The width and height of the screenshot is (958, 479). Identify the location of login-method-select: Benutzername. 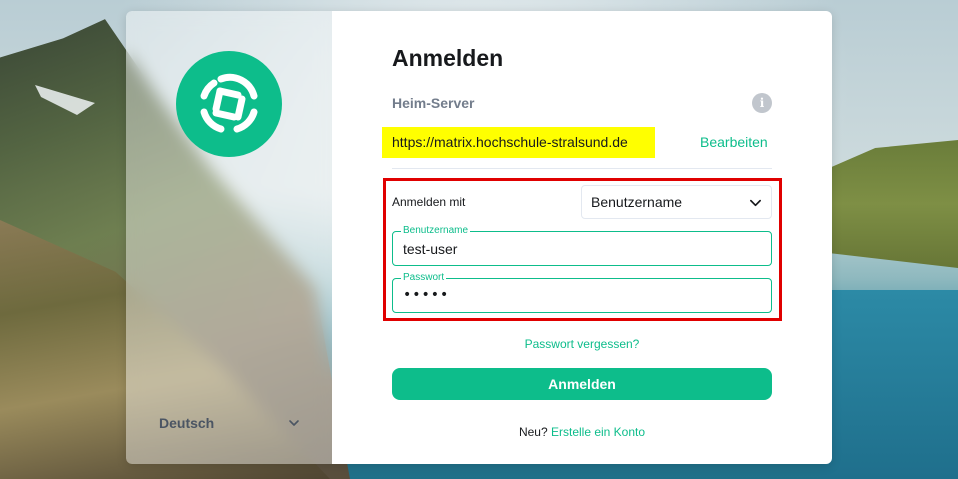
(676, 202).